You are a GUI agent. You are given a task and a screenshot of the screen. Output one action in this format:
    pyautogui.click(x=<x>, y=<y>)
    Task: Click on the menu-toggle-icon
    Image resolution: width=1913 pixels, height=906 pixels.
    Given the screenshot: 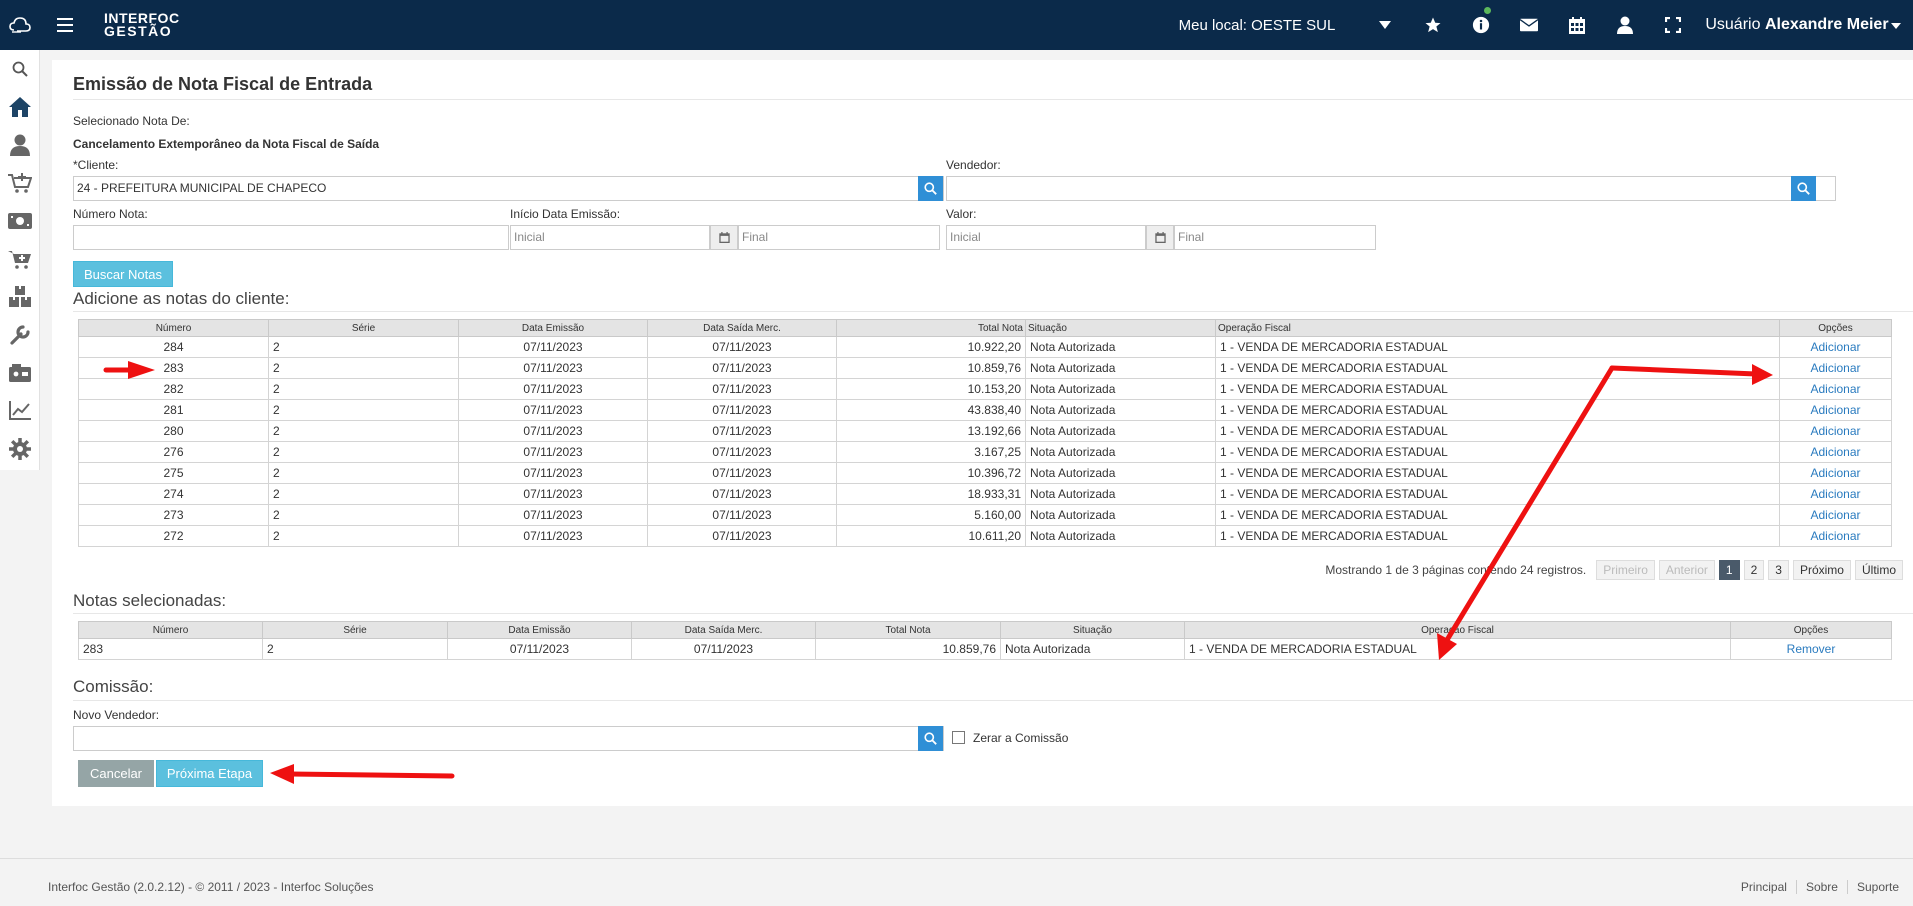 What is the action you would take?
    pyautogui.click(x=65, y=25)
    